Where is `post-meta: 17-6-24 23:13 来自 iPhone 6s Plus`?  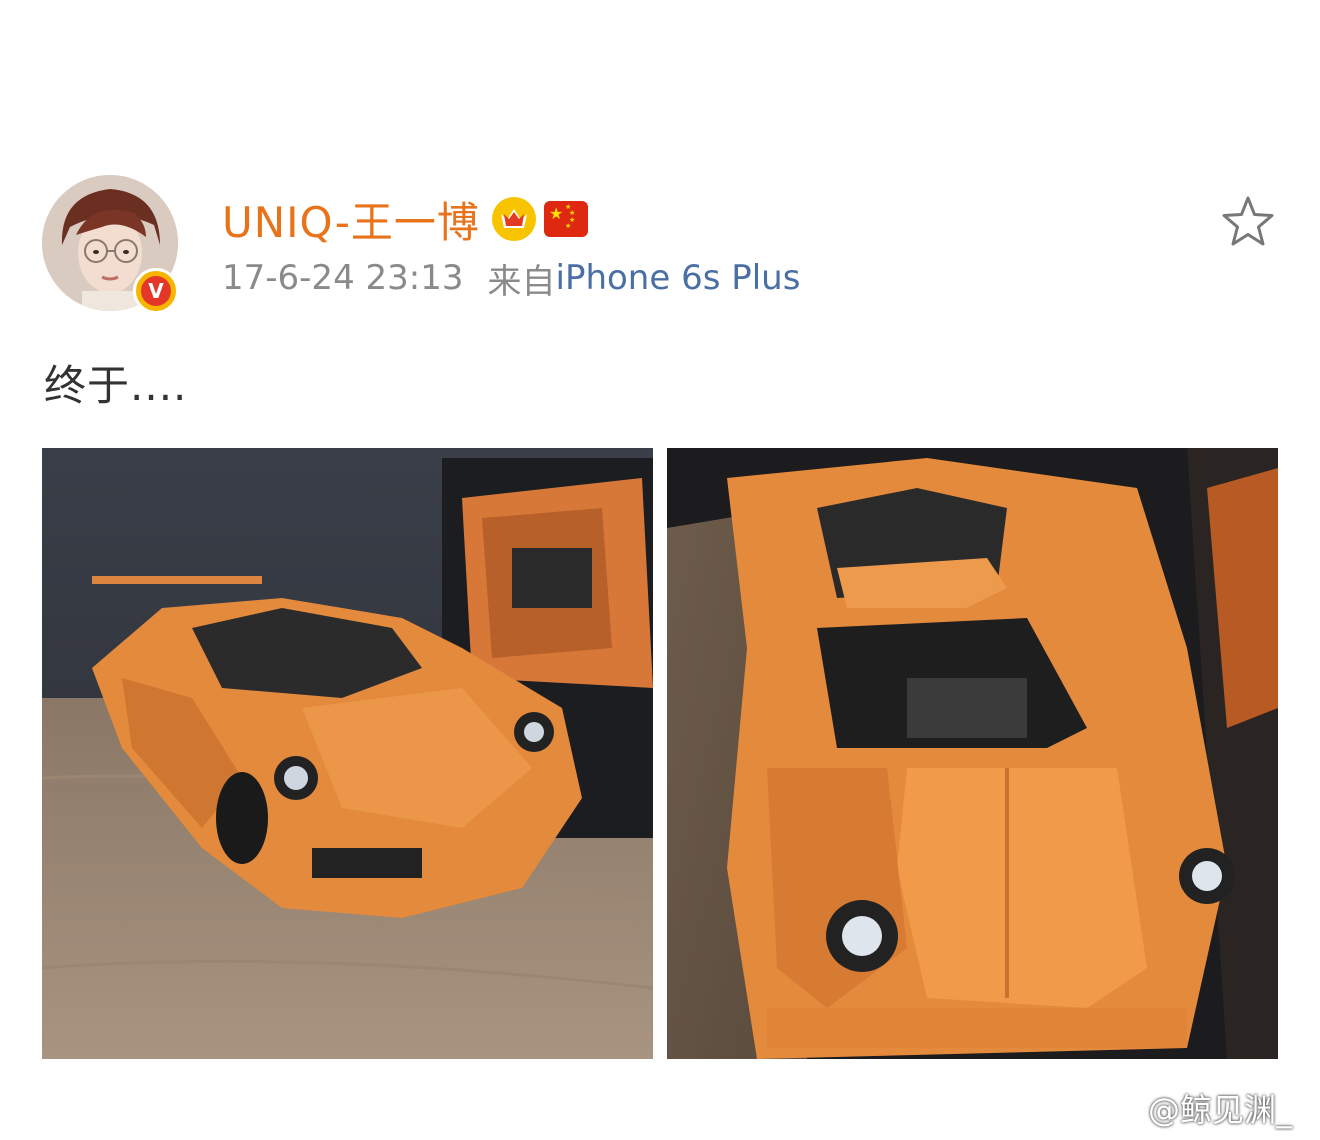
post-meta: 17-6-24 23:13 来自 iPhone 6s Plus is located at coordinates (511, 279).